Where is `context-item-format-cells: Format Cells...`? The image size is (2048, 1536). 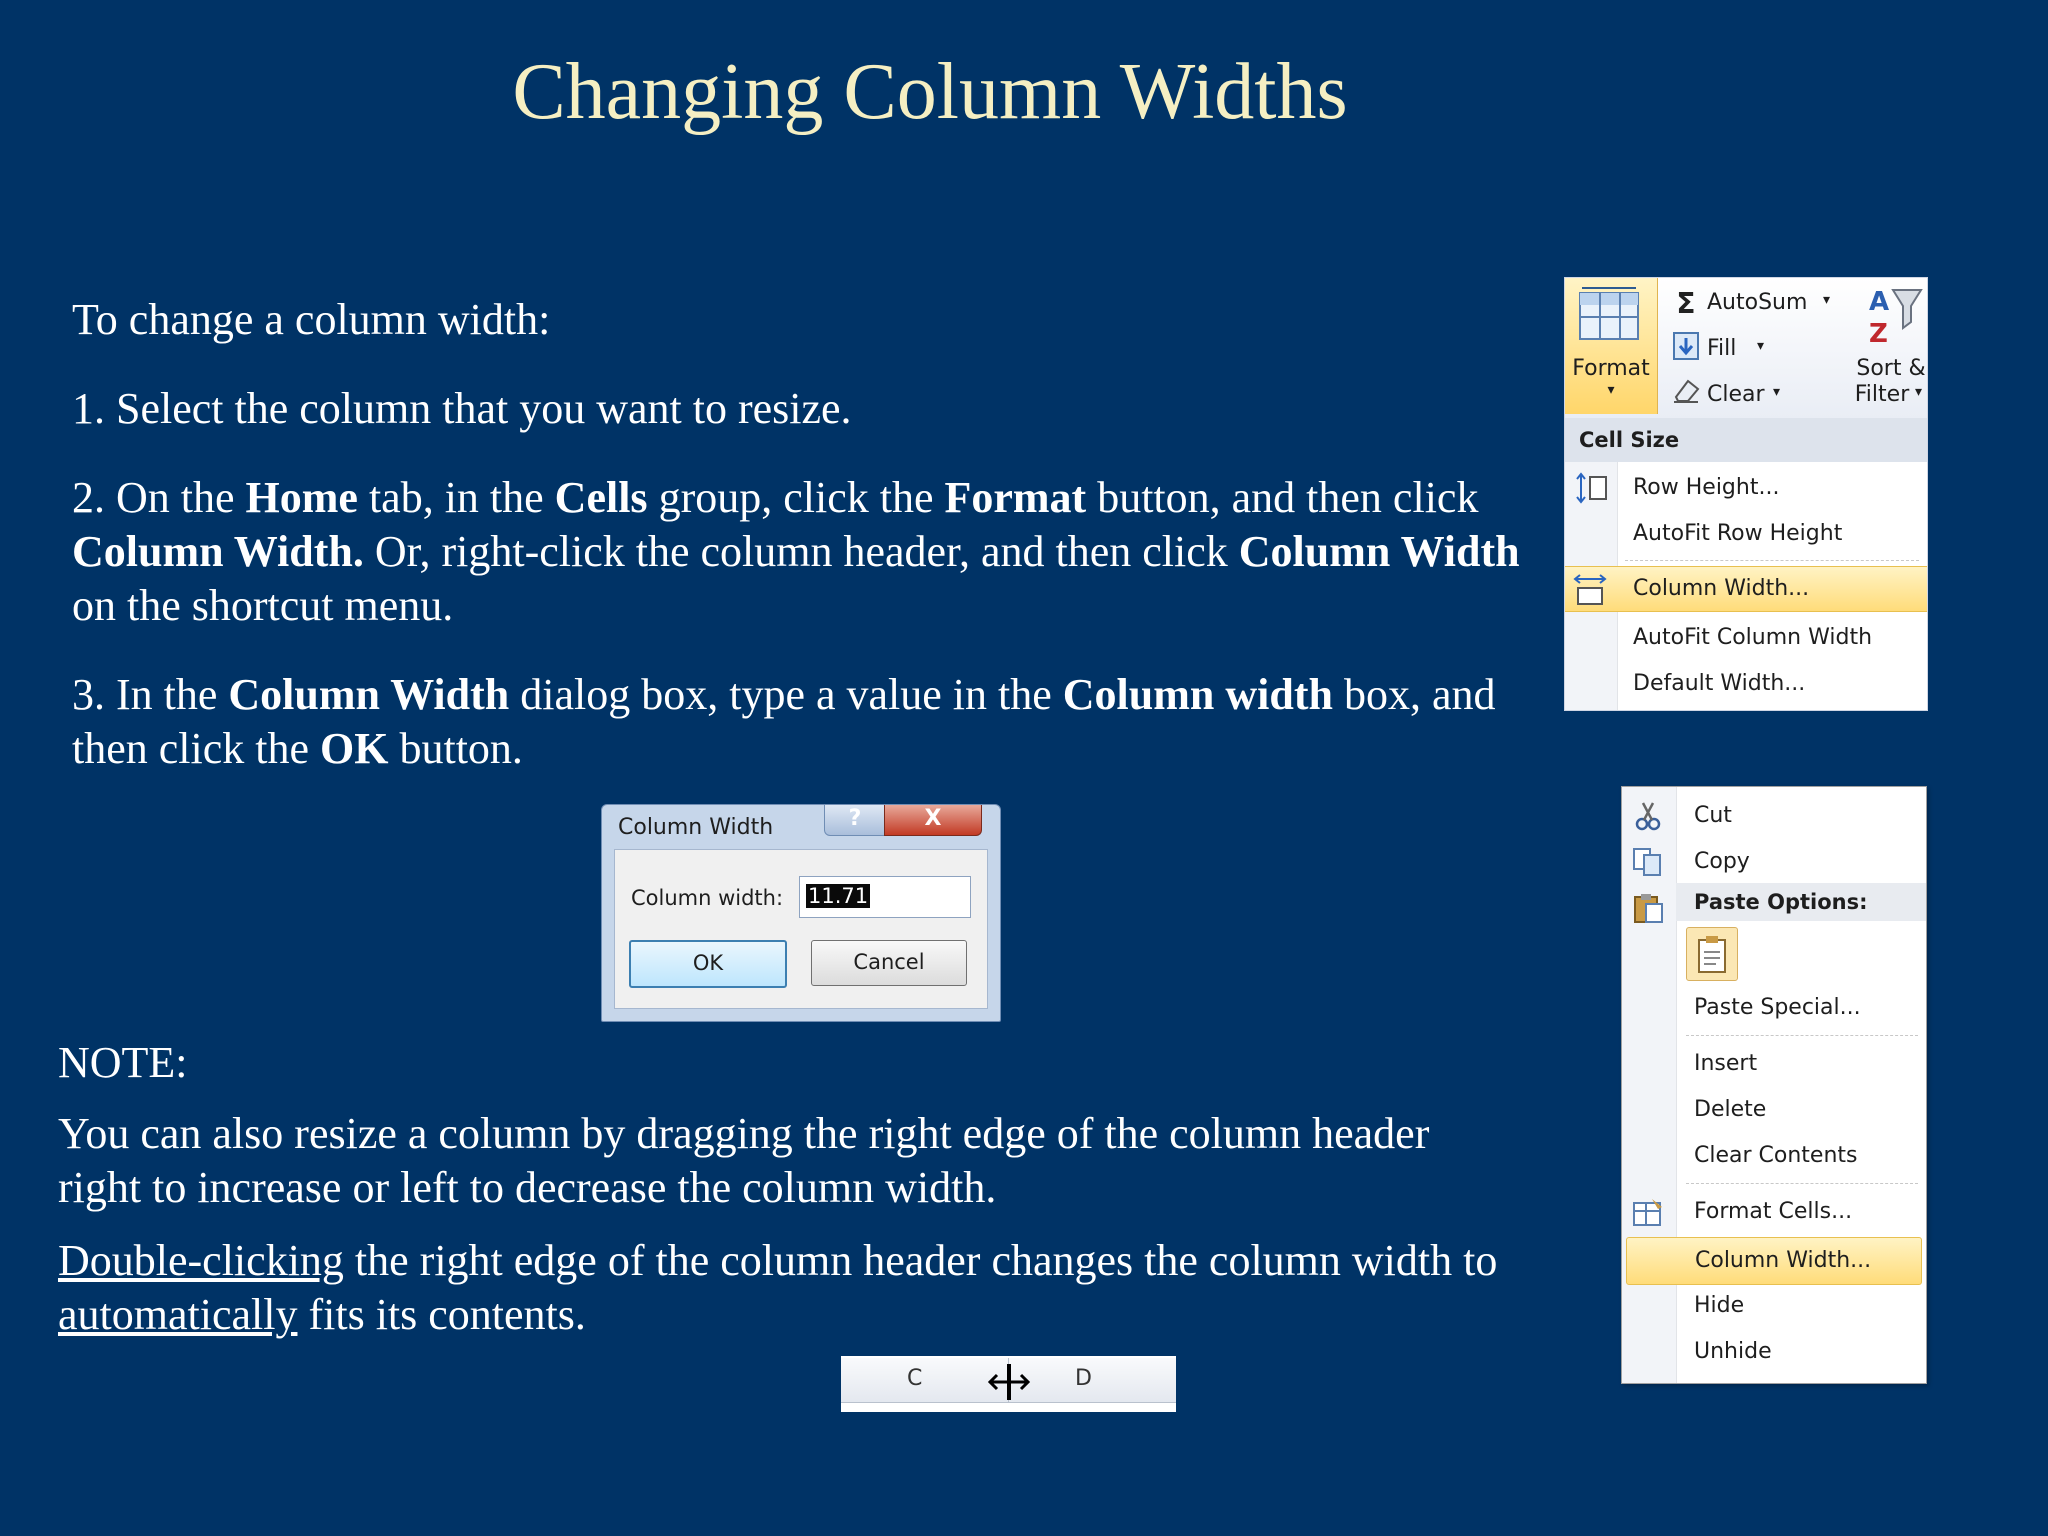 context-item-format-cells: Format Cells... is located at coordinates (1774, 1212).